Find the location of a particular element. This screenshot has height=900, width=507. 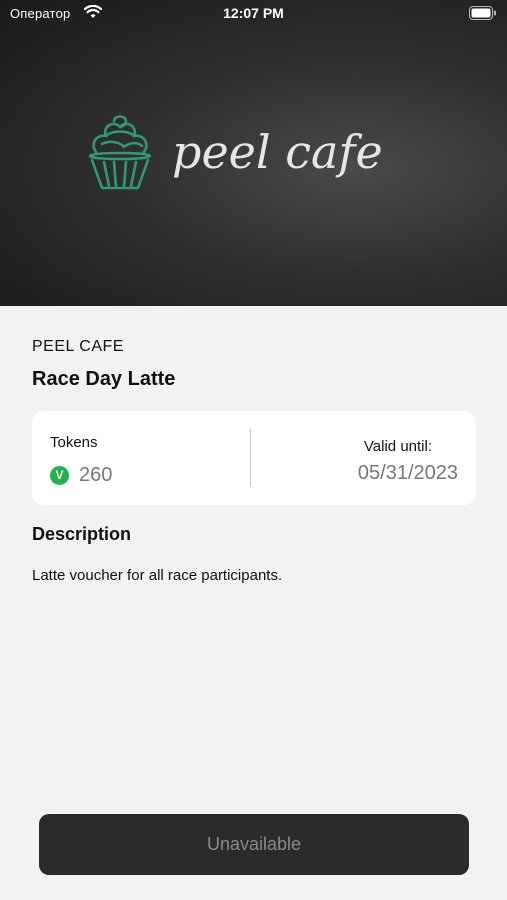

offer-details-card: Tokens V 260 Valid until: 05/31/2023 is located at coordinates (254, 458).